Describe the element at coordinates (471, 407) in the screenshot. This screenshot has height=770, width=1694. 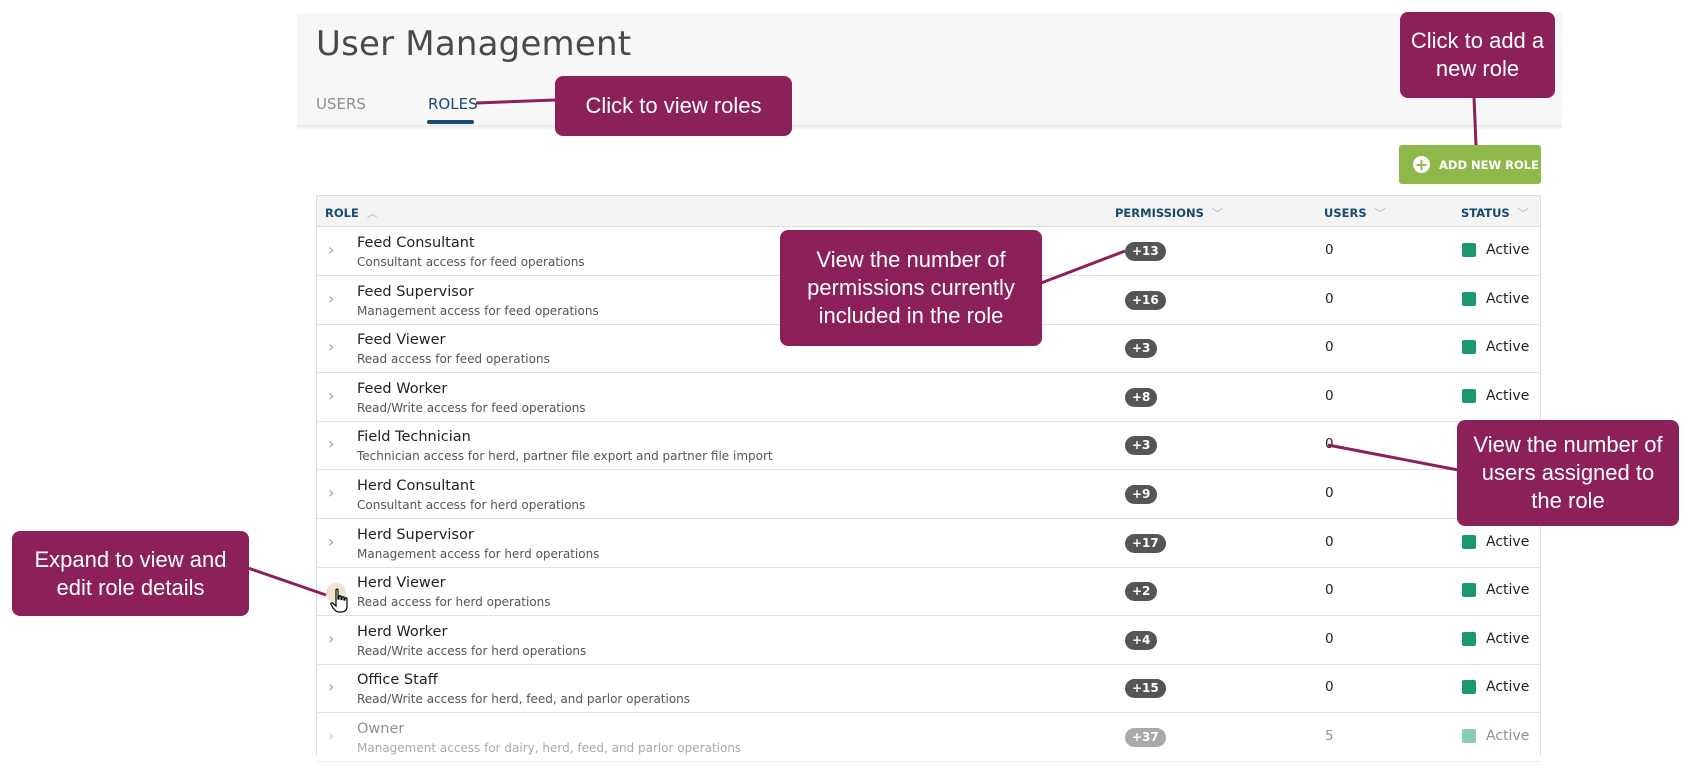
I see `role-description: Read/Write access for feed operations` at that location.